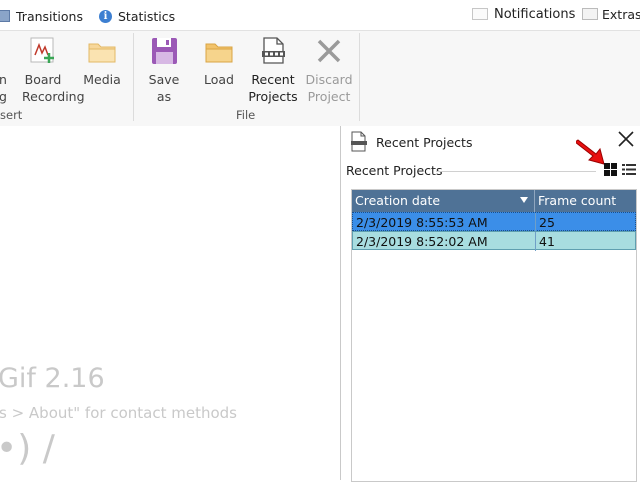 Image resolution: width=640 pixels, height=482 pixels. What do you see at coordinates (118, 413) in the screenshot?
I see `contact-hint-text: s > About" for contact methods` at bounding box center [118, 413].